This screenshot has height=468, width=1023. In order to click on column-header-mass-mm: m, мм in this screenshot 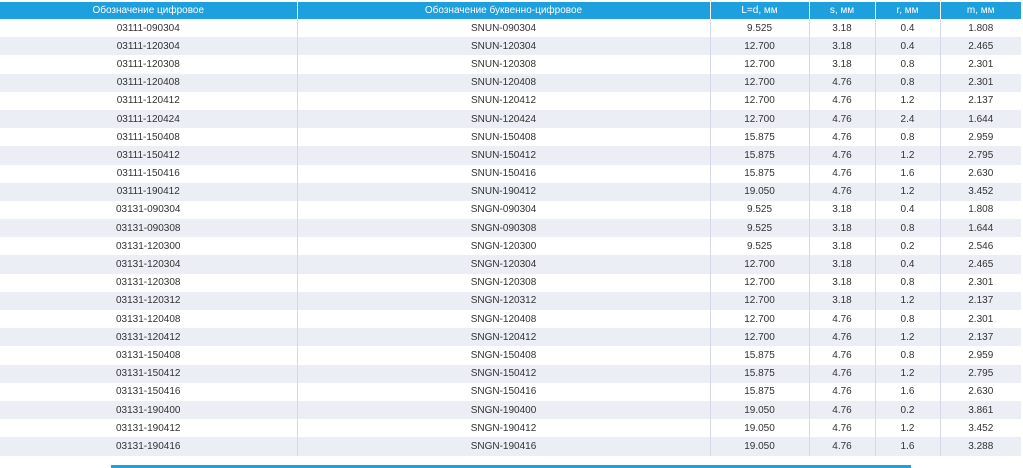, I will do `click(980, 10)`.